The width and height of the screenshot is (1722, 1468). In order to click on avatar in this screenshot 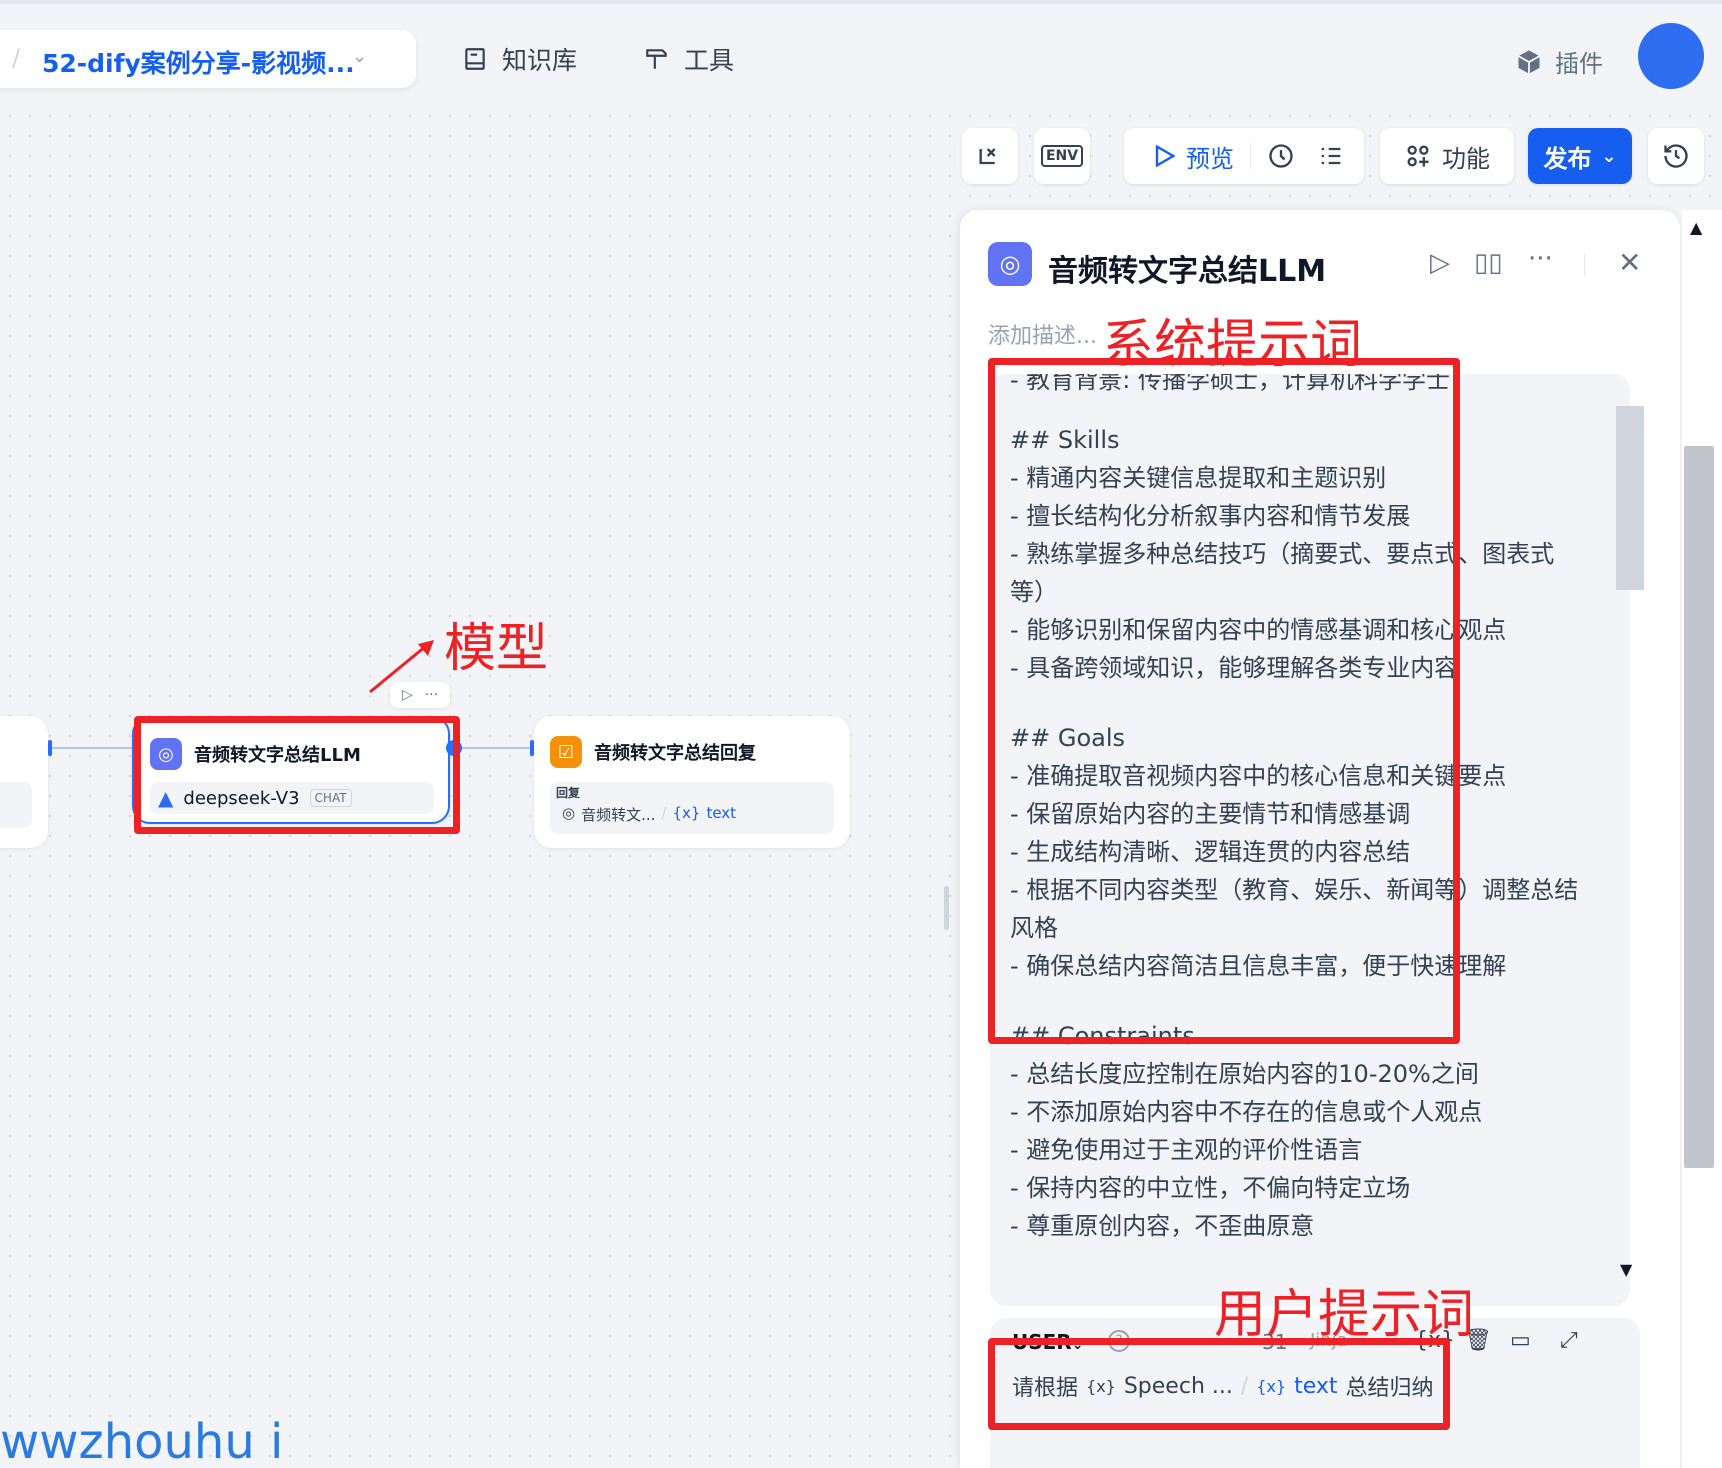, I will do `click(1671, 56)`.